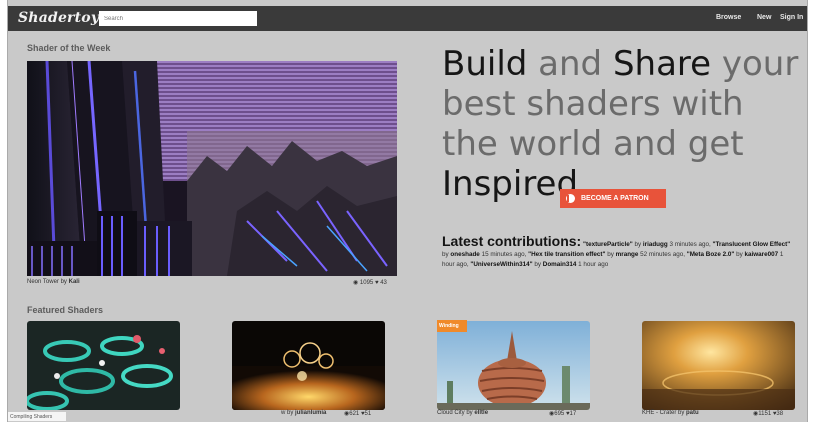 Image resolution: width=815 pixels, height=422 pixels. I want to click on contribution-name: "Hex tile transition effect", so click(566, 254).